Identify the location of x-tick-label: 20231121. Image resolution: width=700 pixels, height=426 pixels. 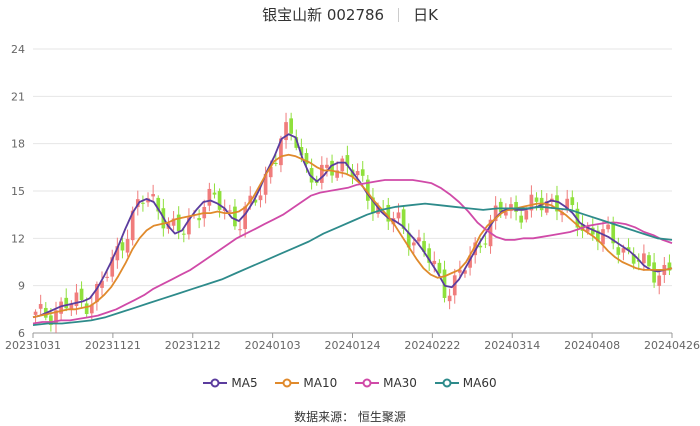
(113, 345).